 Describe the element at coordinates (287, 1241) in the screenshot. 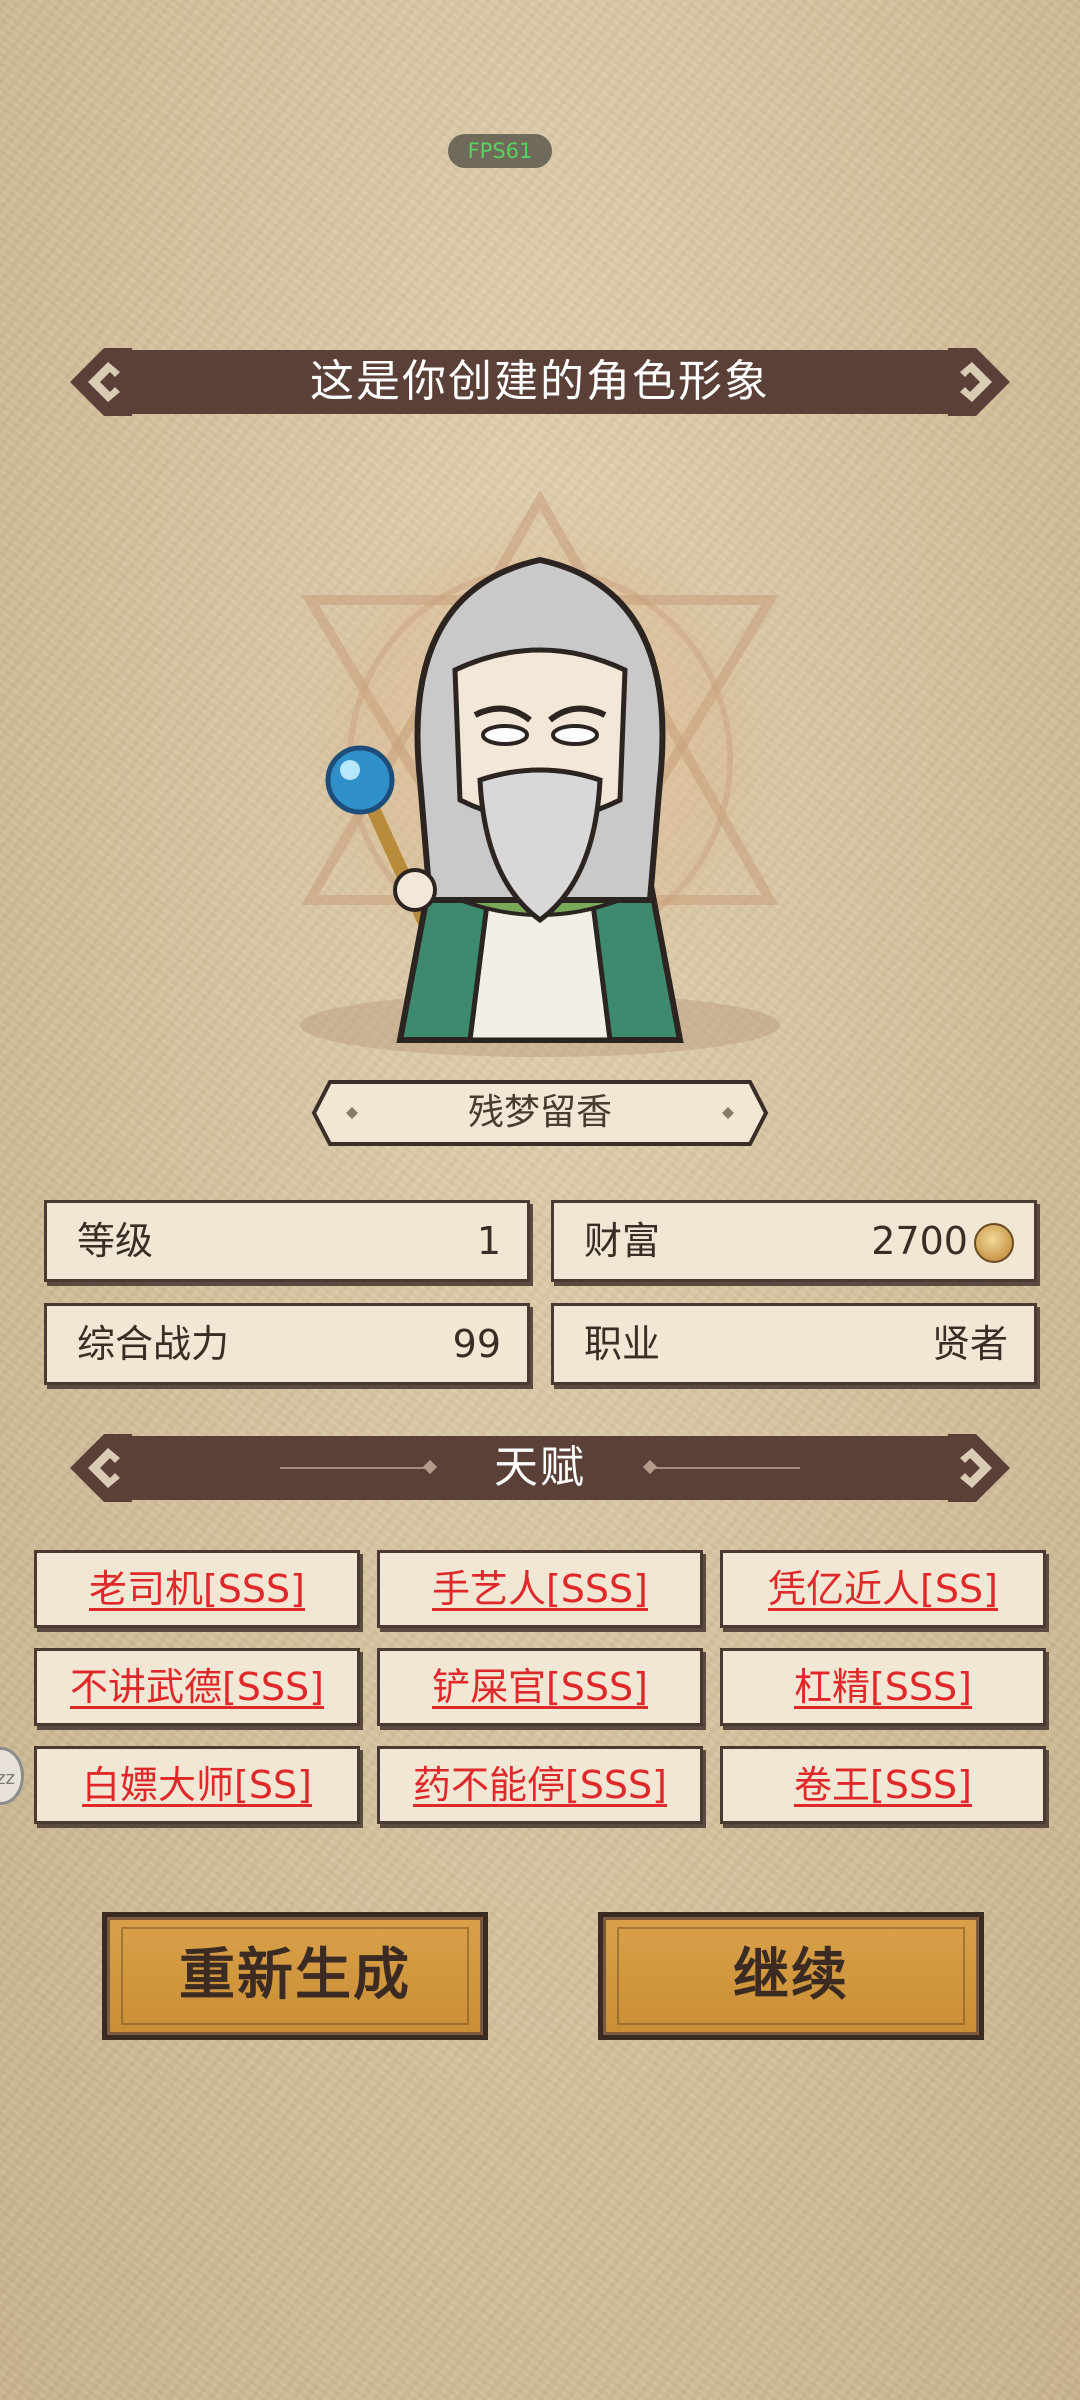

I see `stat-level: 等级 1` at that location.